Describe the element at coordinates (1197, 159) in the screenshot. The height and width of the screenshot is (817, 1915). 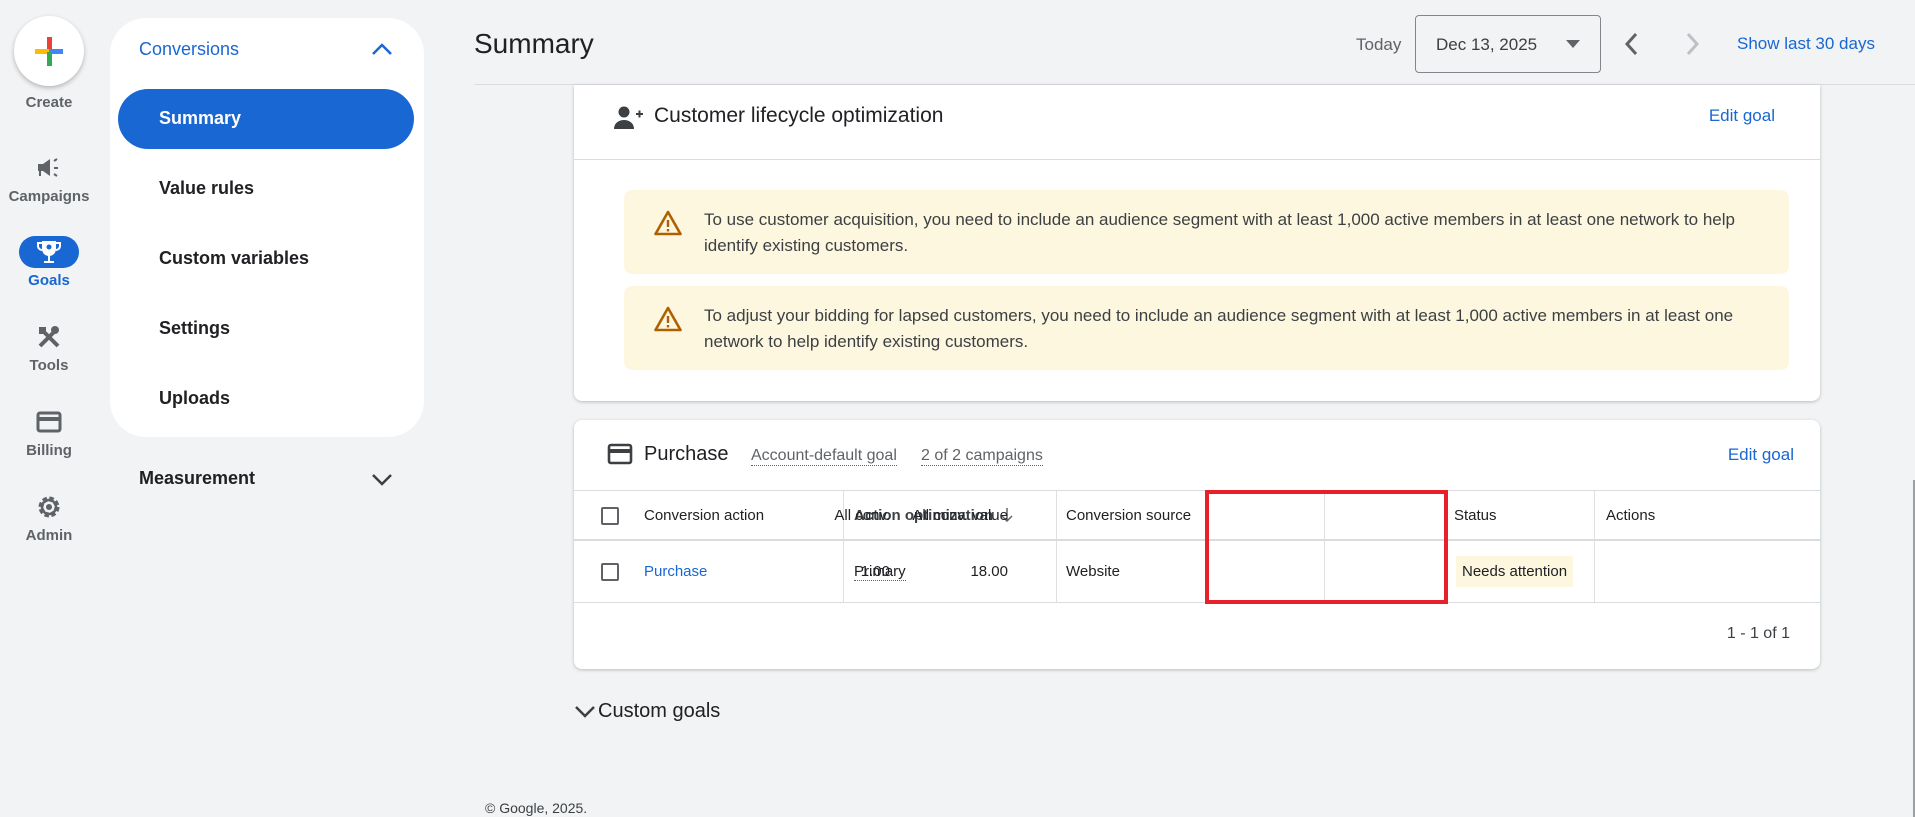
I see `divider` at that location.